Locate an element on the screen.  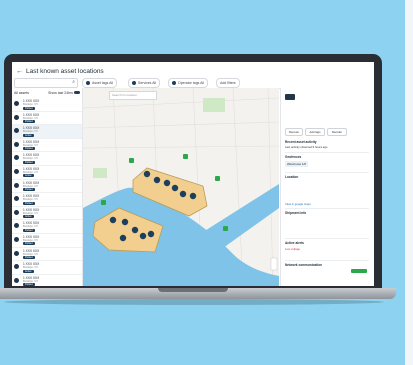
show-toggle is located at coordinates (77, 92).